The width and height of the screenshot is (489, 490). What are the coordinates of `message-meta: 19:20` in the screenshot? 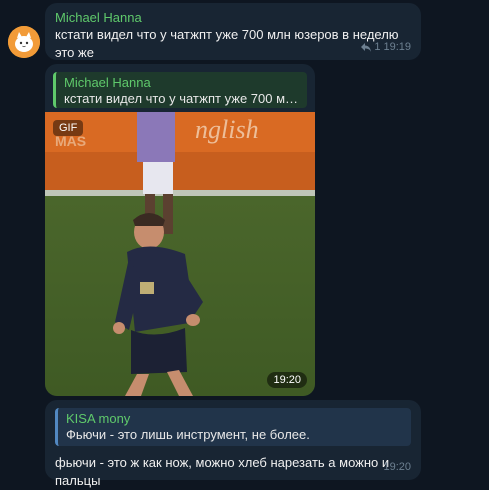 It's located at (397, 467).